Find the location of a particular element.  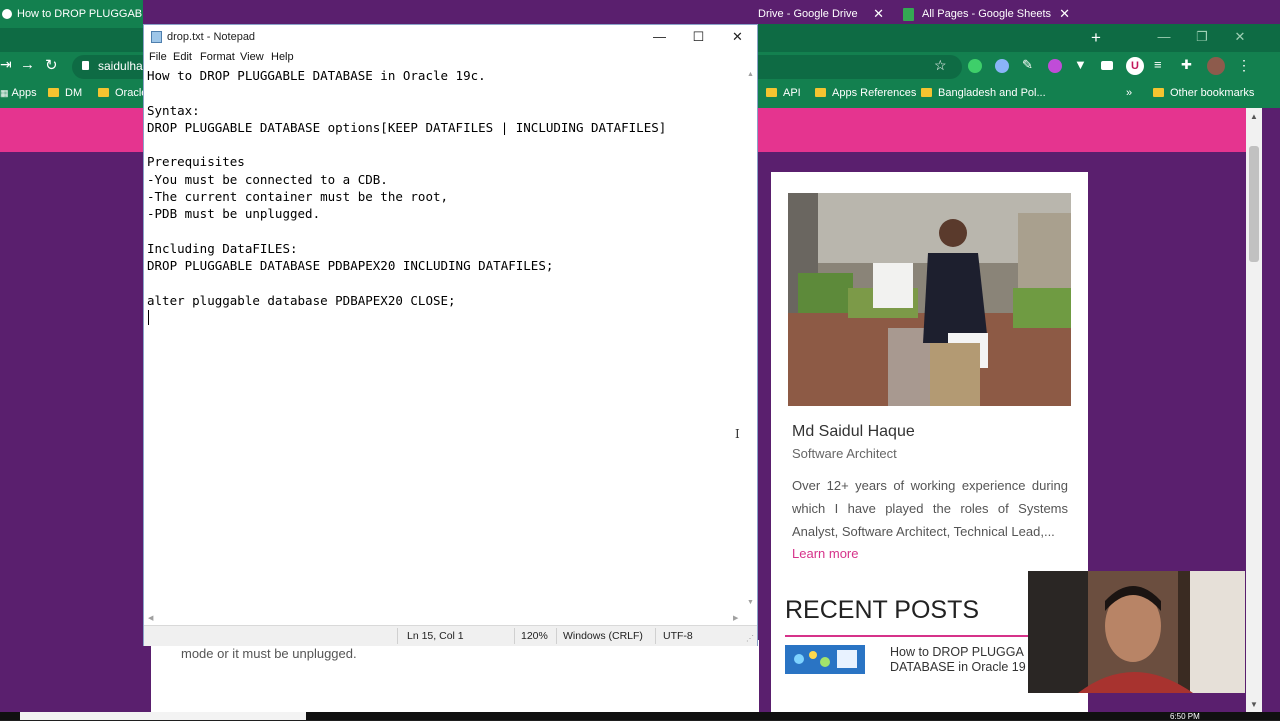

author-name: Md Saidul Haque is located at coordinates (853, 431).